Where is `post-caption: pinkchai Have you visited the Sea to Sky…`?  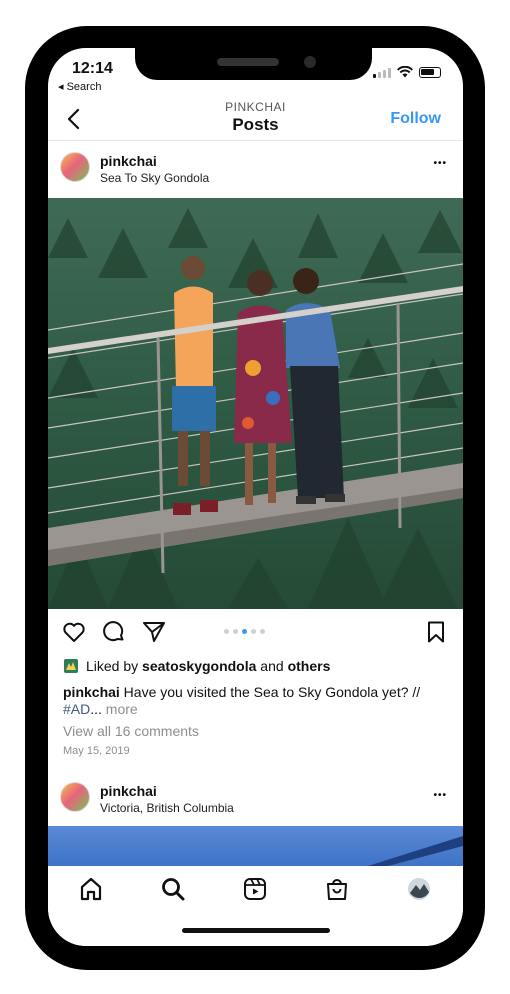
post-caption: pinkchai Have you visited the Sea to Sky… is located at coordinates (257, 701).